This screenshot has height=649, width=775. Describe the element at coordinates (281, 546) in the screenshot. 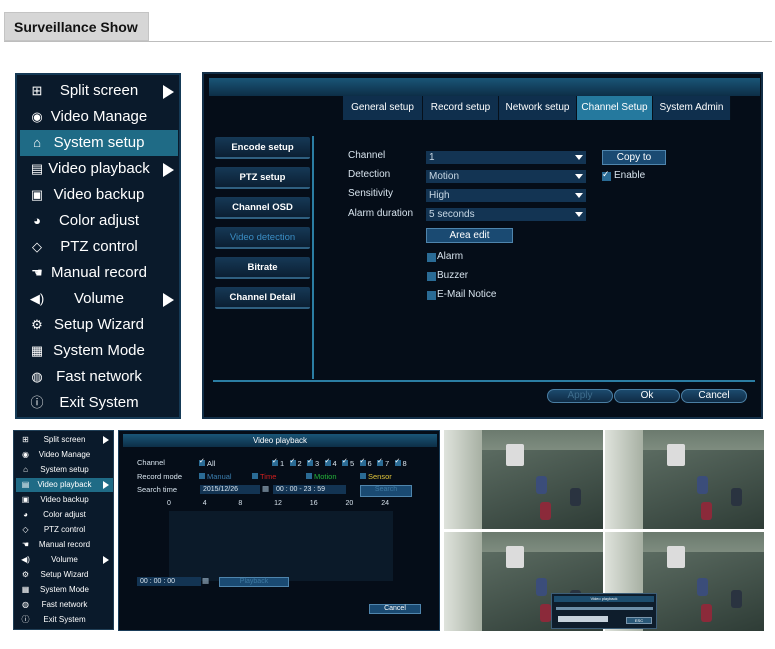

I see `timeline-grid` at that location.